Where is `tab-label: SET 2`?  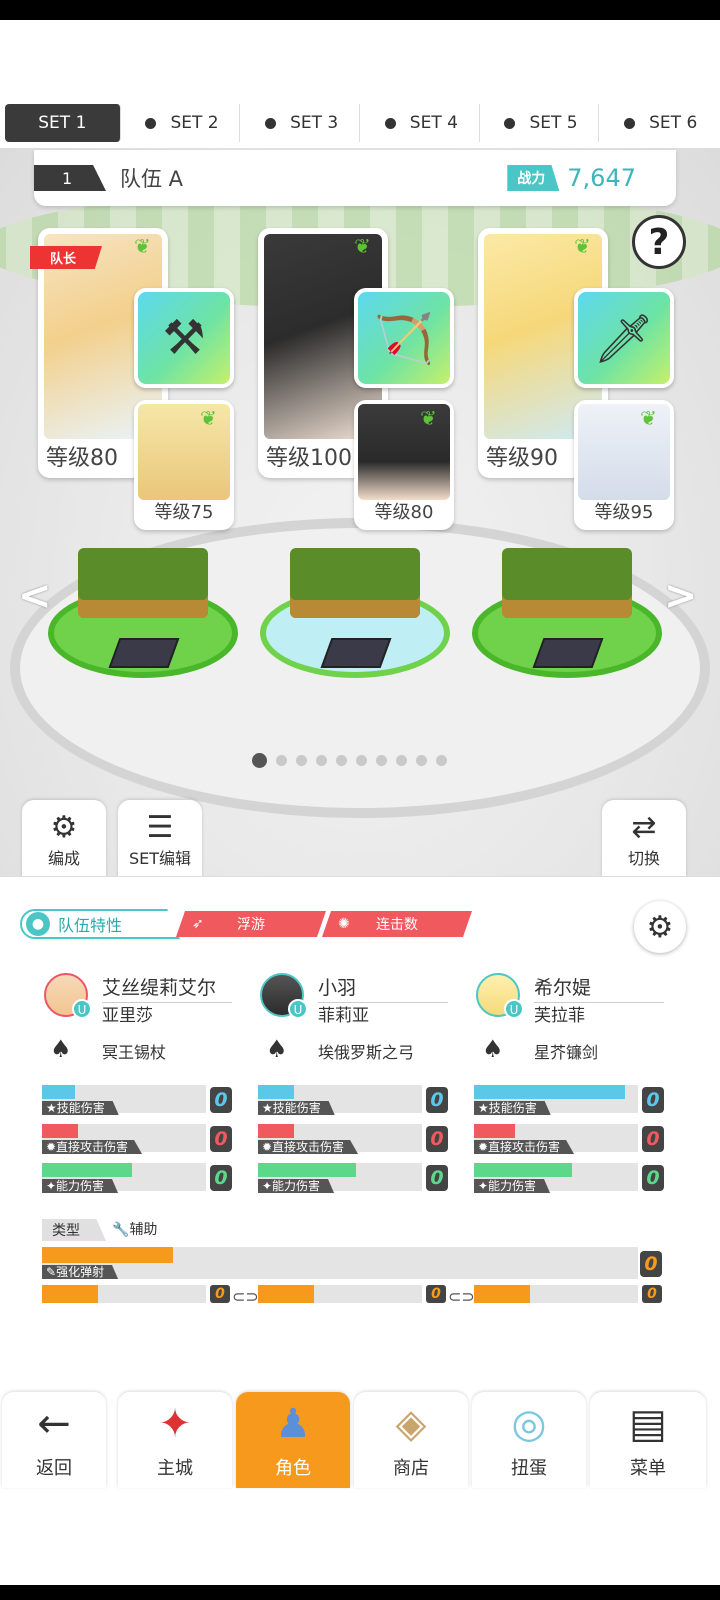 tab-label: SET 2 is located at coordinates (194, 123).